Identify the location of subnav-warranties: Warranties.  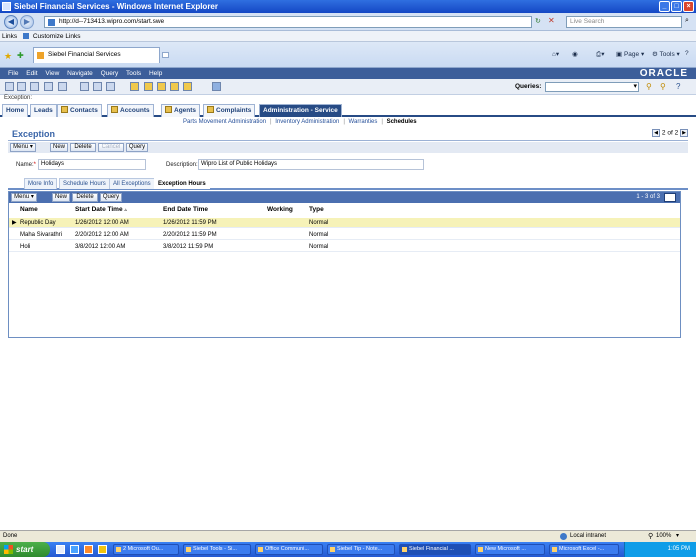
(363, 122).